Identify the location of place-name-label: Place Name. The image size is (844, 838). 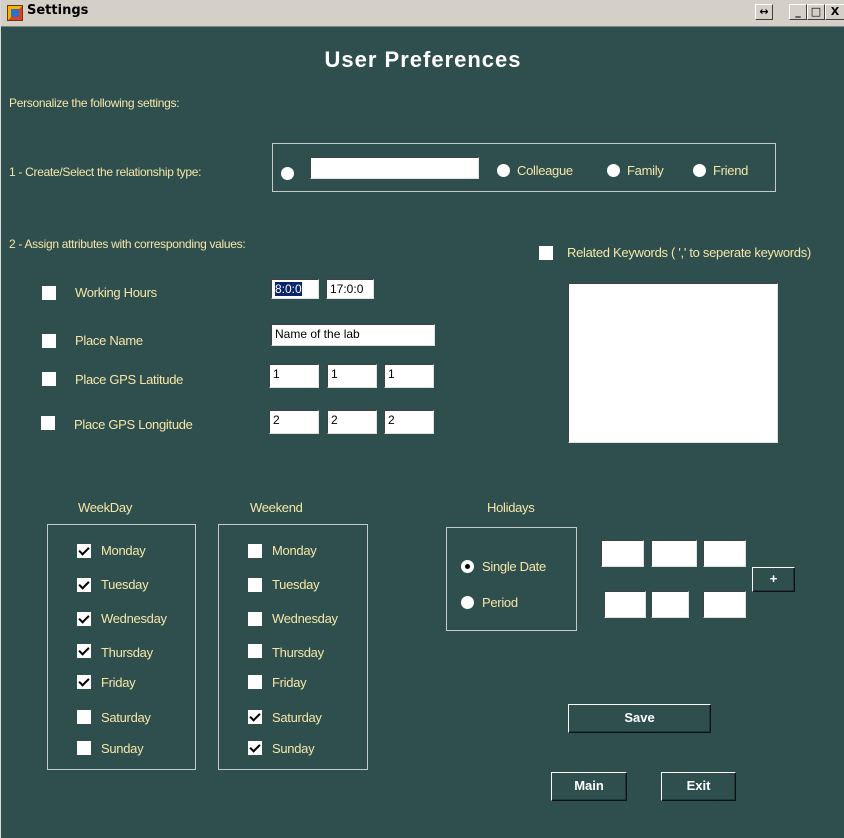
(109, 340).